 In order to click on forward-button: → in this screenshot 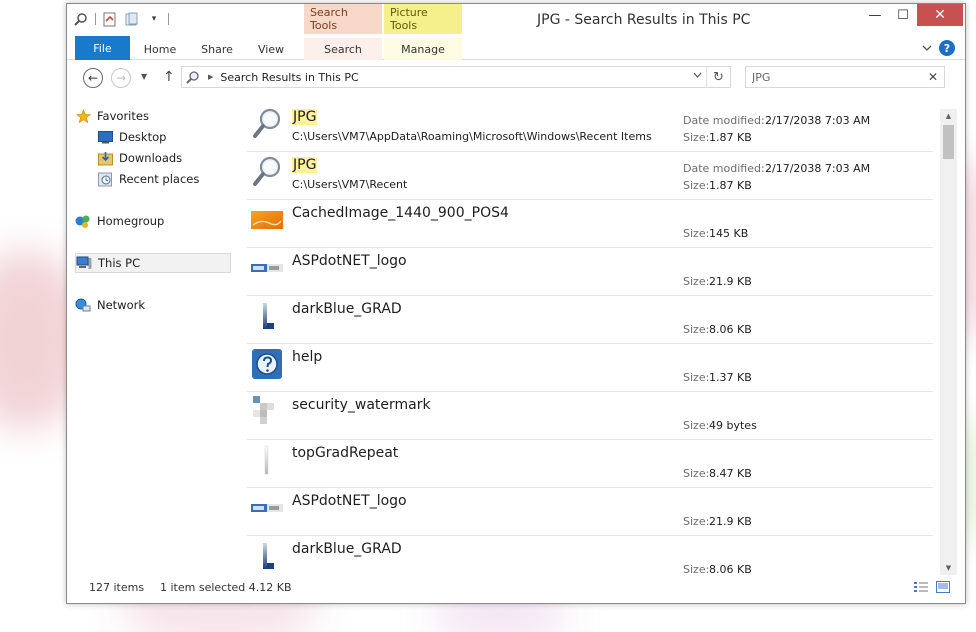, I will do `click(121, 78)`.